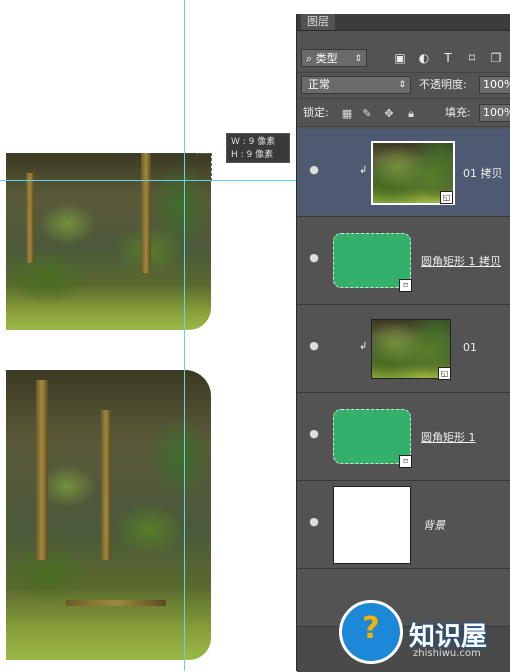 The width and height of the screenshot is (510, 672). I want to click on layer-row: ● 背景, so click(403, 525).